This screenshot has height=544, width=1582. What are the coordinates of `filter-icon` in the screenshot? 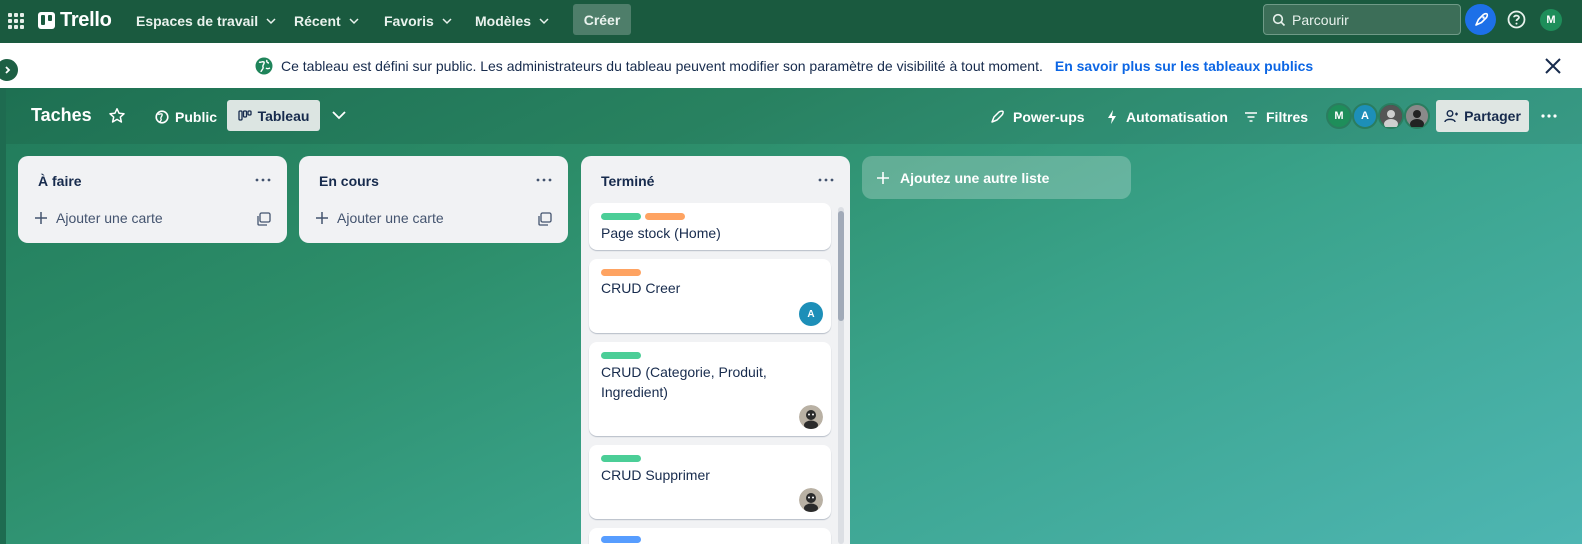 It's located at (1251, 117).